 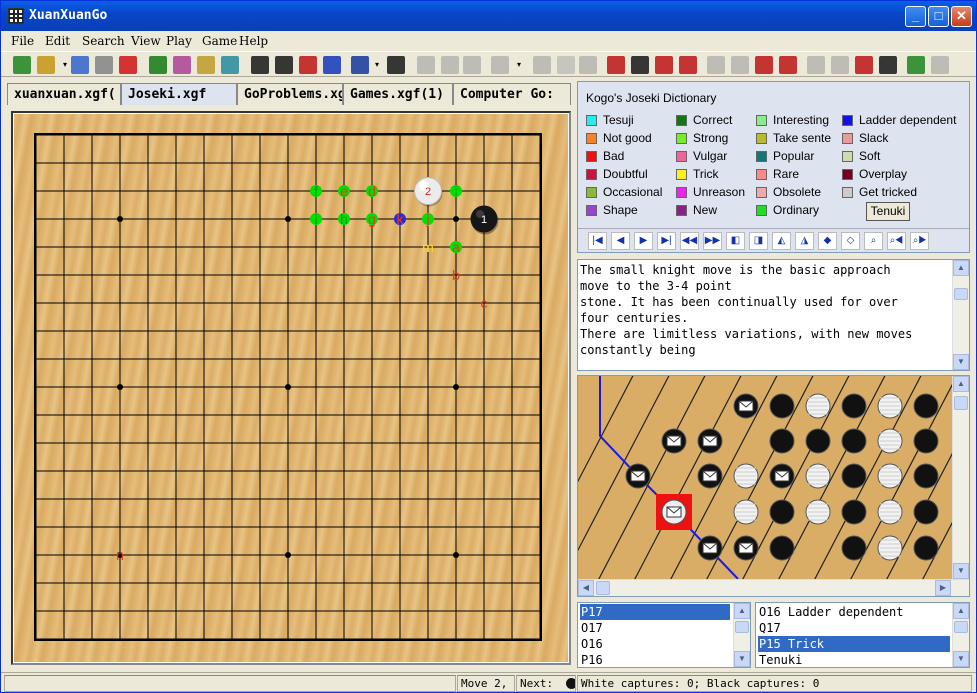 What do you see at coordinates (488, 16) in the screenshot?
I see `title-bar: XuanXuanGo _ □ ✕` at bounding box center [488, 16].